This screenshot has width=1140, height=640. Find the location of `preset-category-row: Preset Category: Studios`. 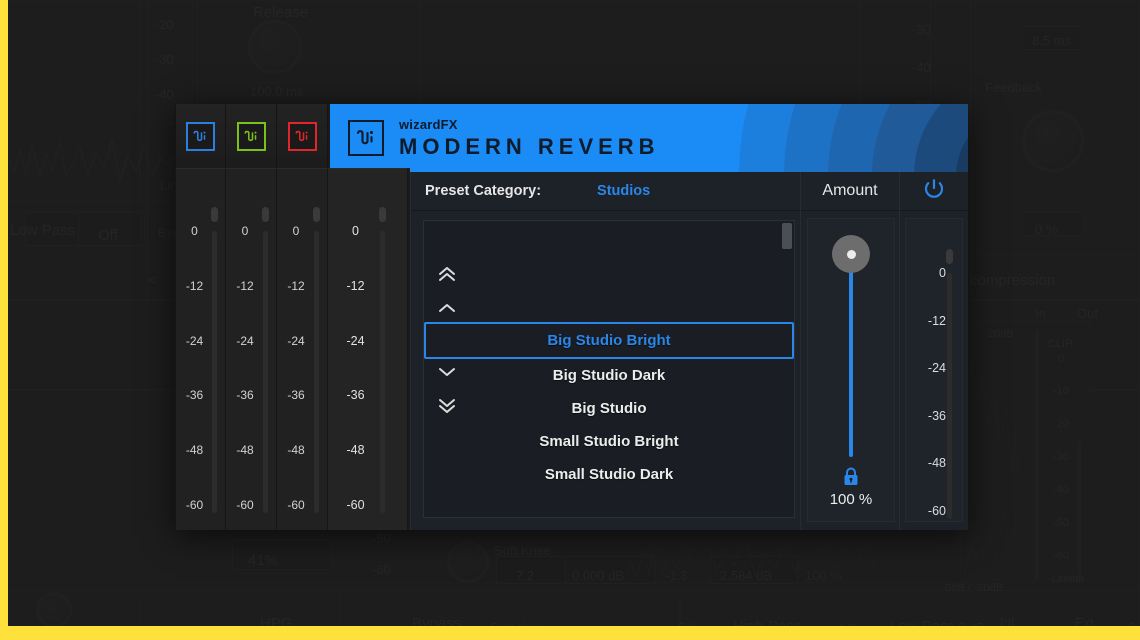

preset-category-row: Preset Category: Studios is located at coordinates (605, 191).